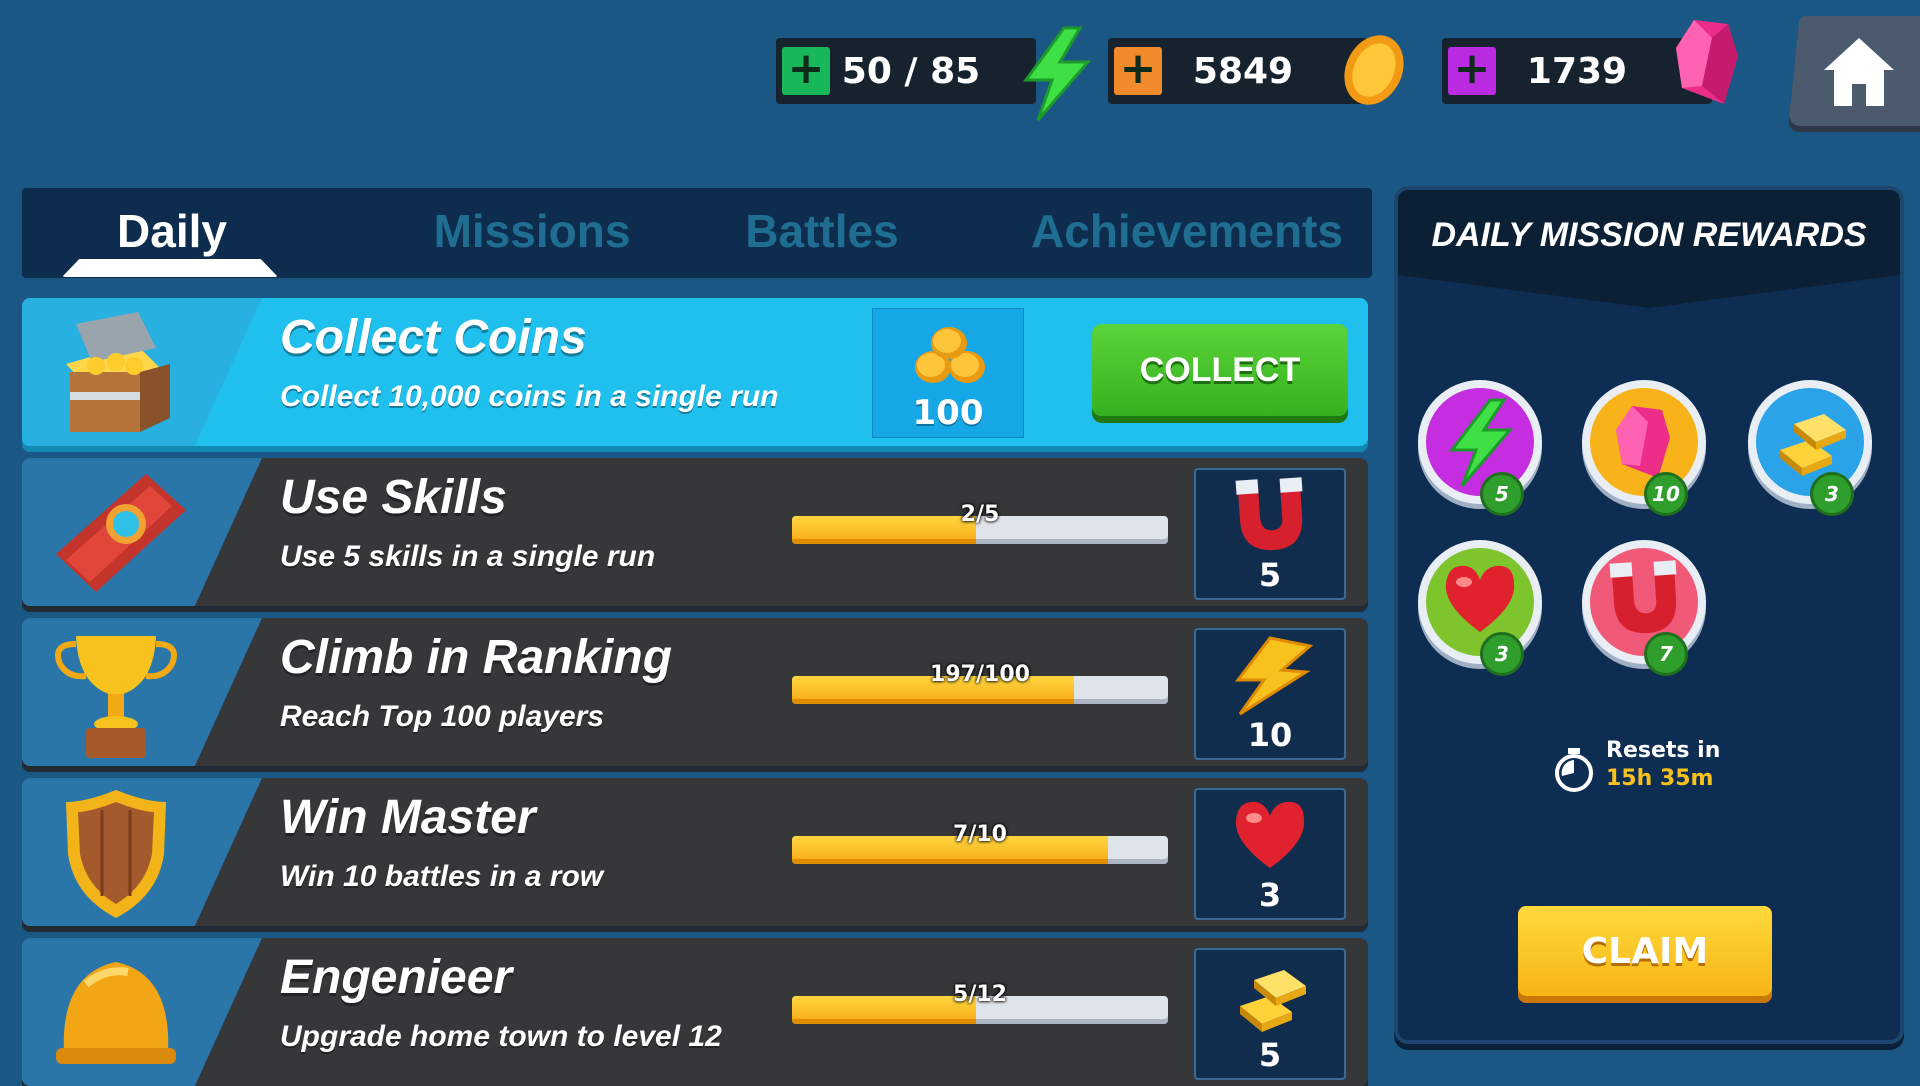  Describe the element at coordinates (396, 977) in the screenshot. I see `mission-title: Engenieer` at that location.